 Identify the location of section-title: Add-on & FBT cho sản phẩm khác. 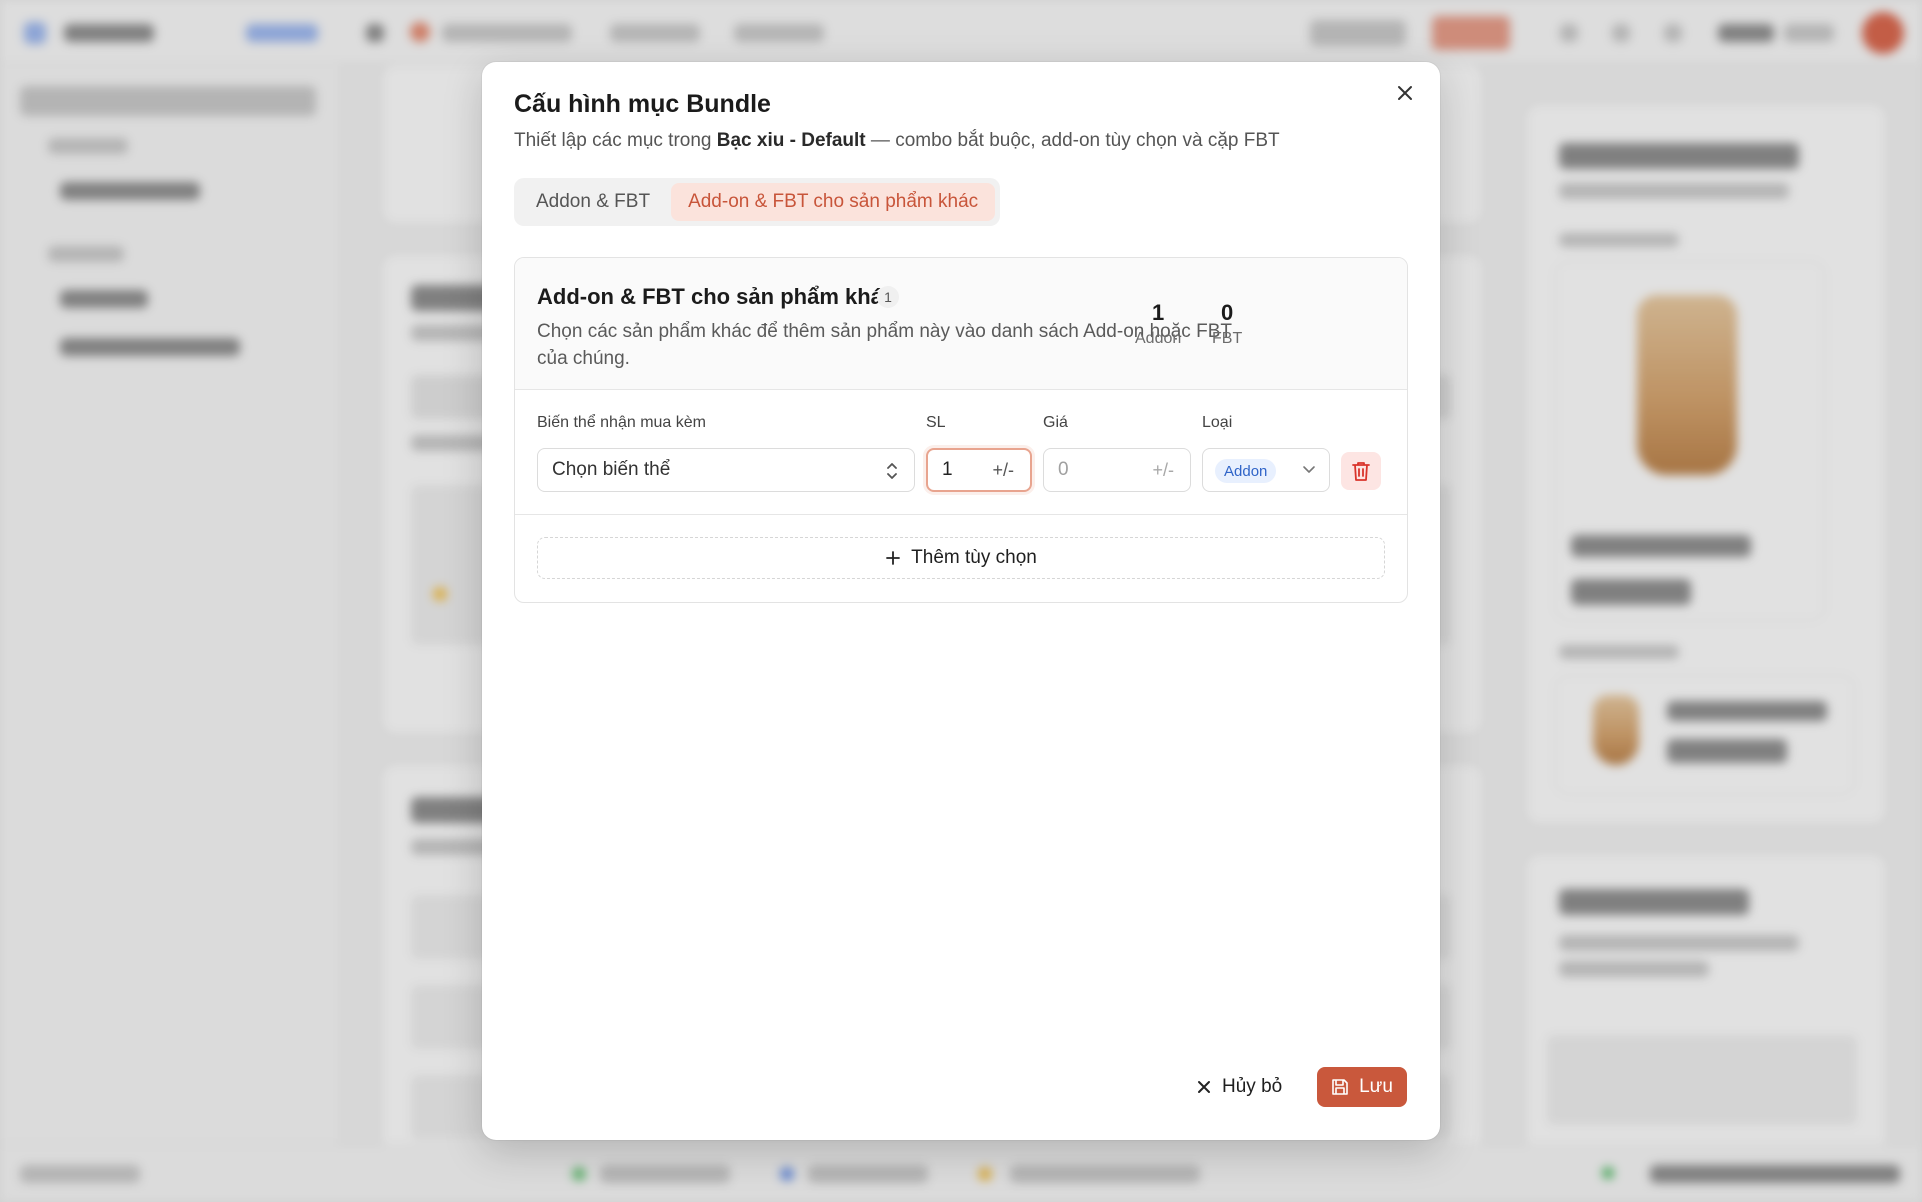
(716, 296).